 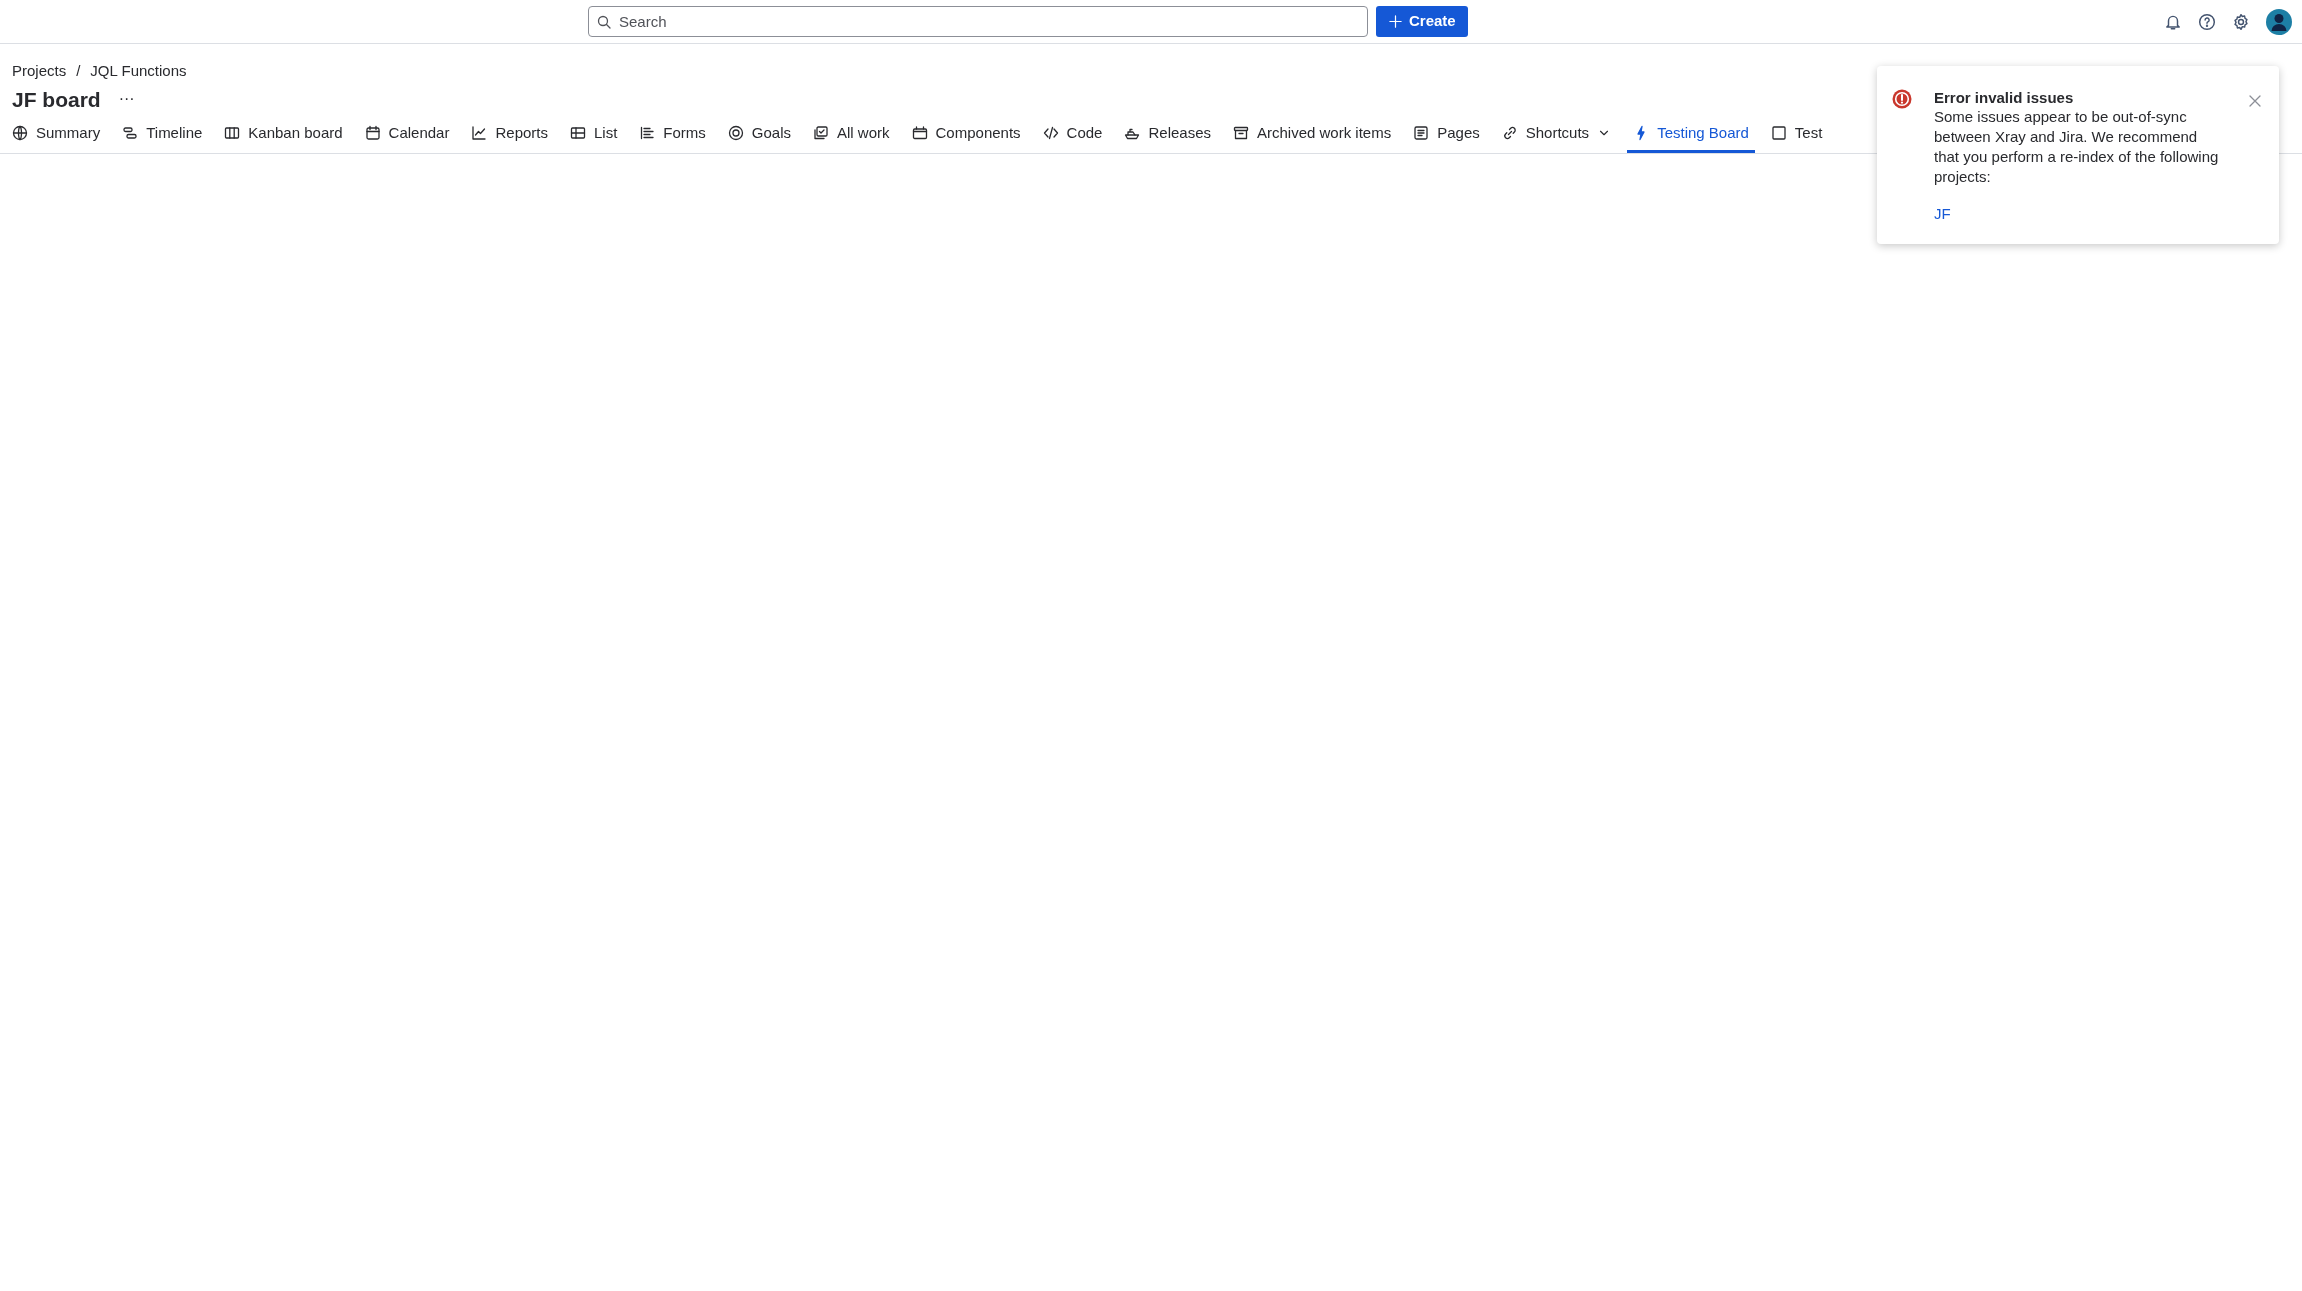 What do you see at coordinates (2241, 21) in the screenshot?
I see `settings-icon` at bounding box center [2241, 21].